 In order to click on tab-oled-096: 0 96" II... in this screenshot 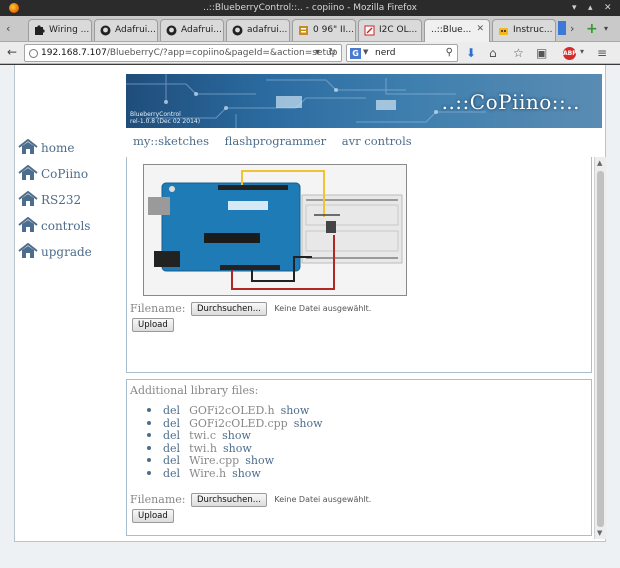, I will do `click(324, 30)`.